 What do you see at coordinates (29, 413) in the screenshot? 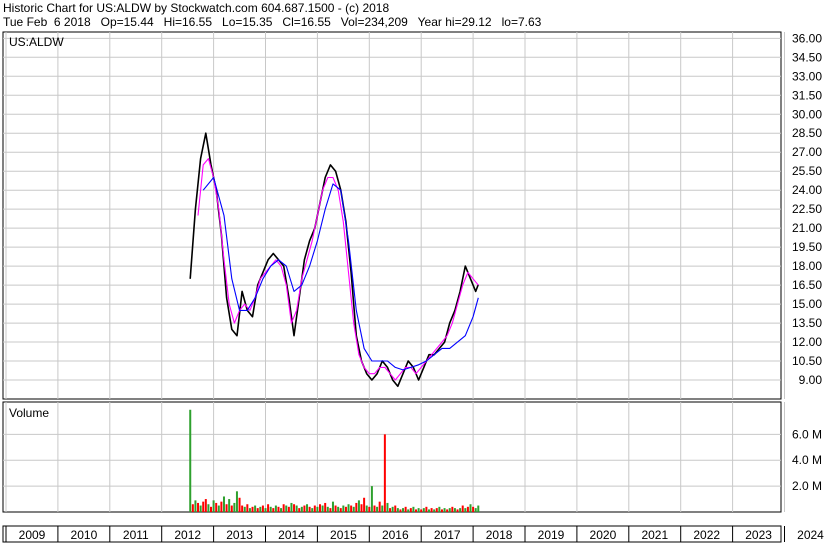
I see `volume-label: Volume` at bounding box center [29, 413].